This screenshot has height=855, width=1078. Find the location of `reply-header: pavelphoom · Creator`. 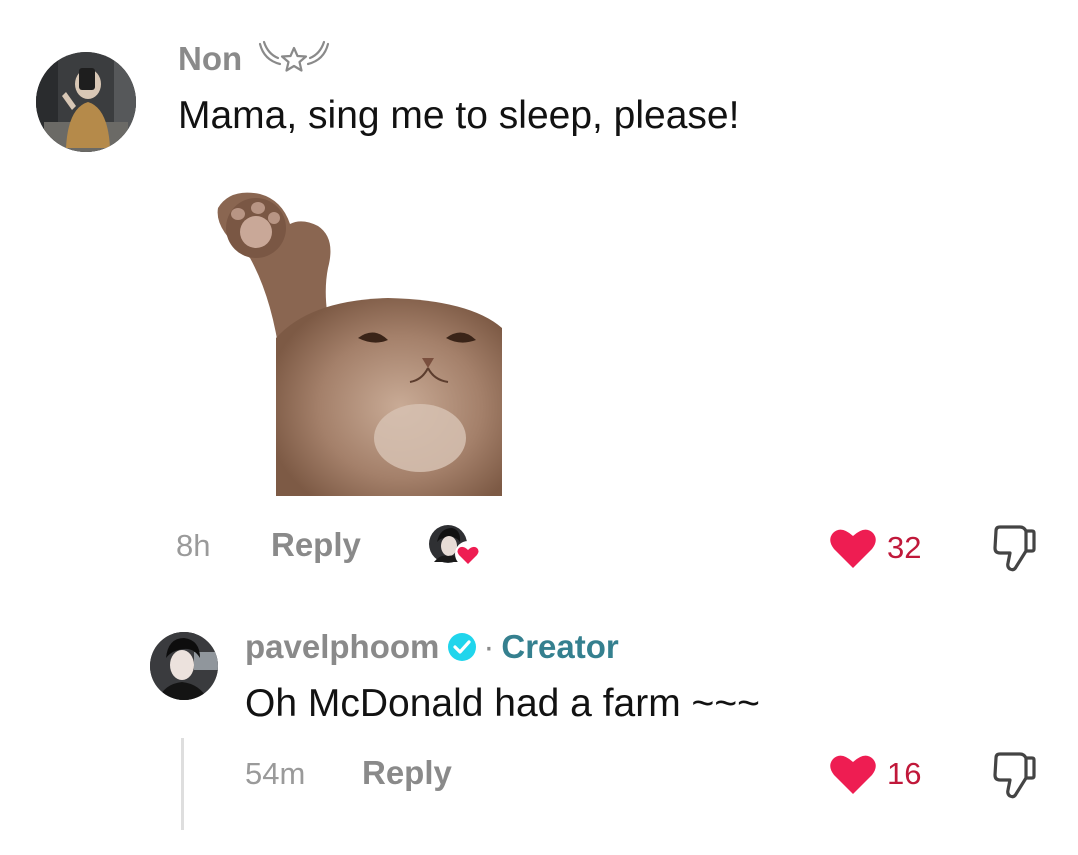

reply-header: pavelphoom · Creator is located at coordinates (432, 647).